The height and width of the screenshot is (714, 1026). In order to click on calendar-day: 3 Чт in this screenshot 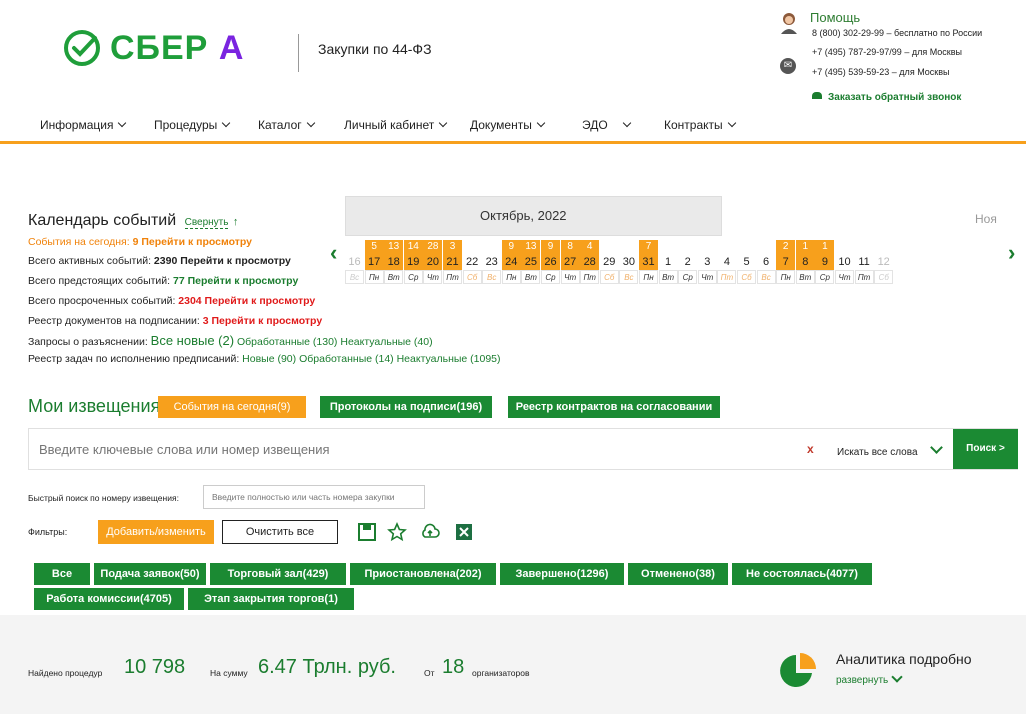, I will do `click(707, 262)`.